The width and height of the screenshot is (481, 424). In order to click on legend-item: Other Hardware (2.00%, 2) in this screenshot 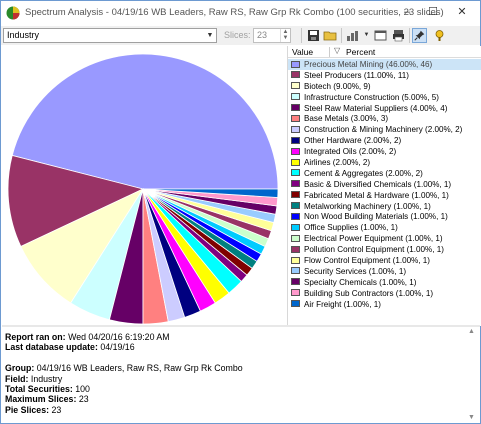, I will do `click(384, 140)`.